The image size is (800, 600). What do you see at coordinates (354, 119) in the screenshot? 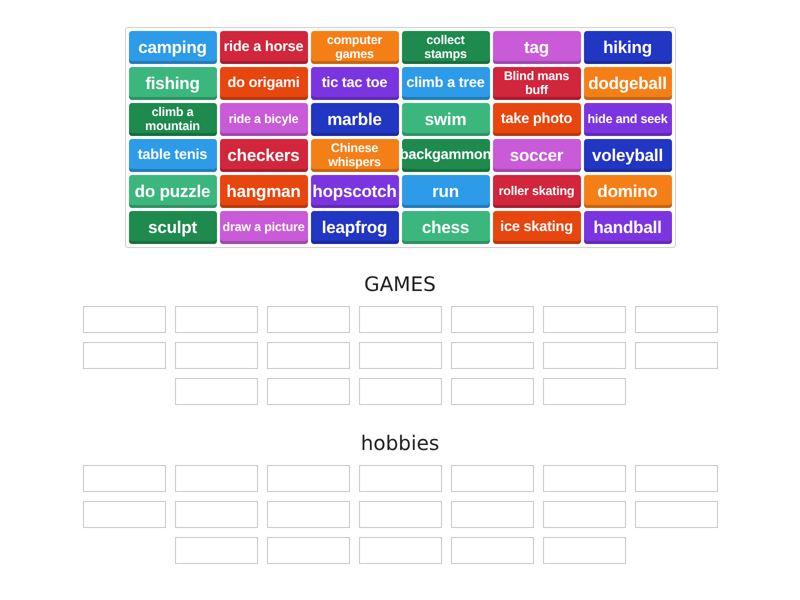
I see `word-tile: marble` at bounding box center [354, 119].